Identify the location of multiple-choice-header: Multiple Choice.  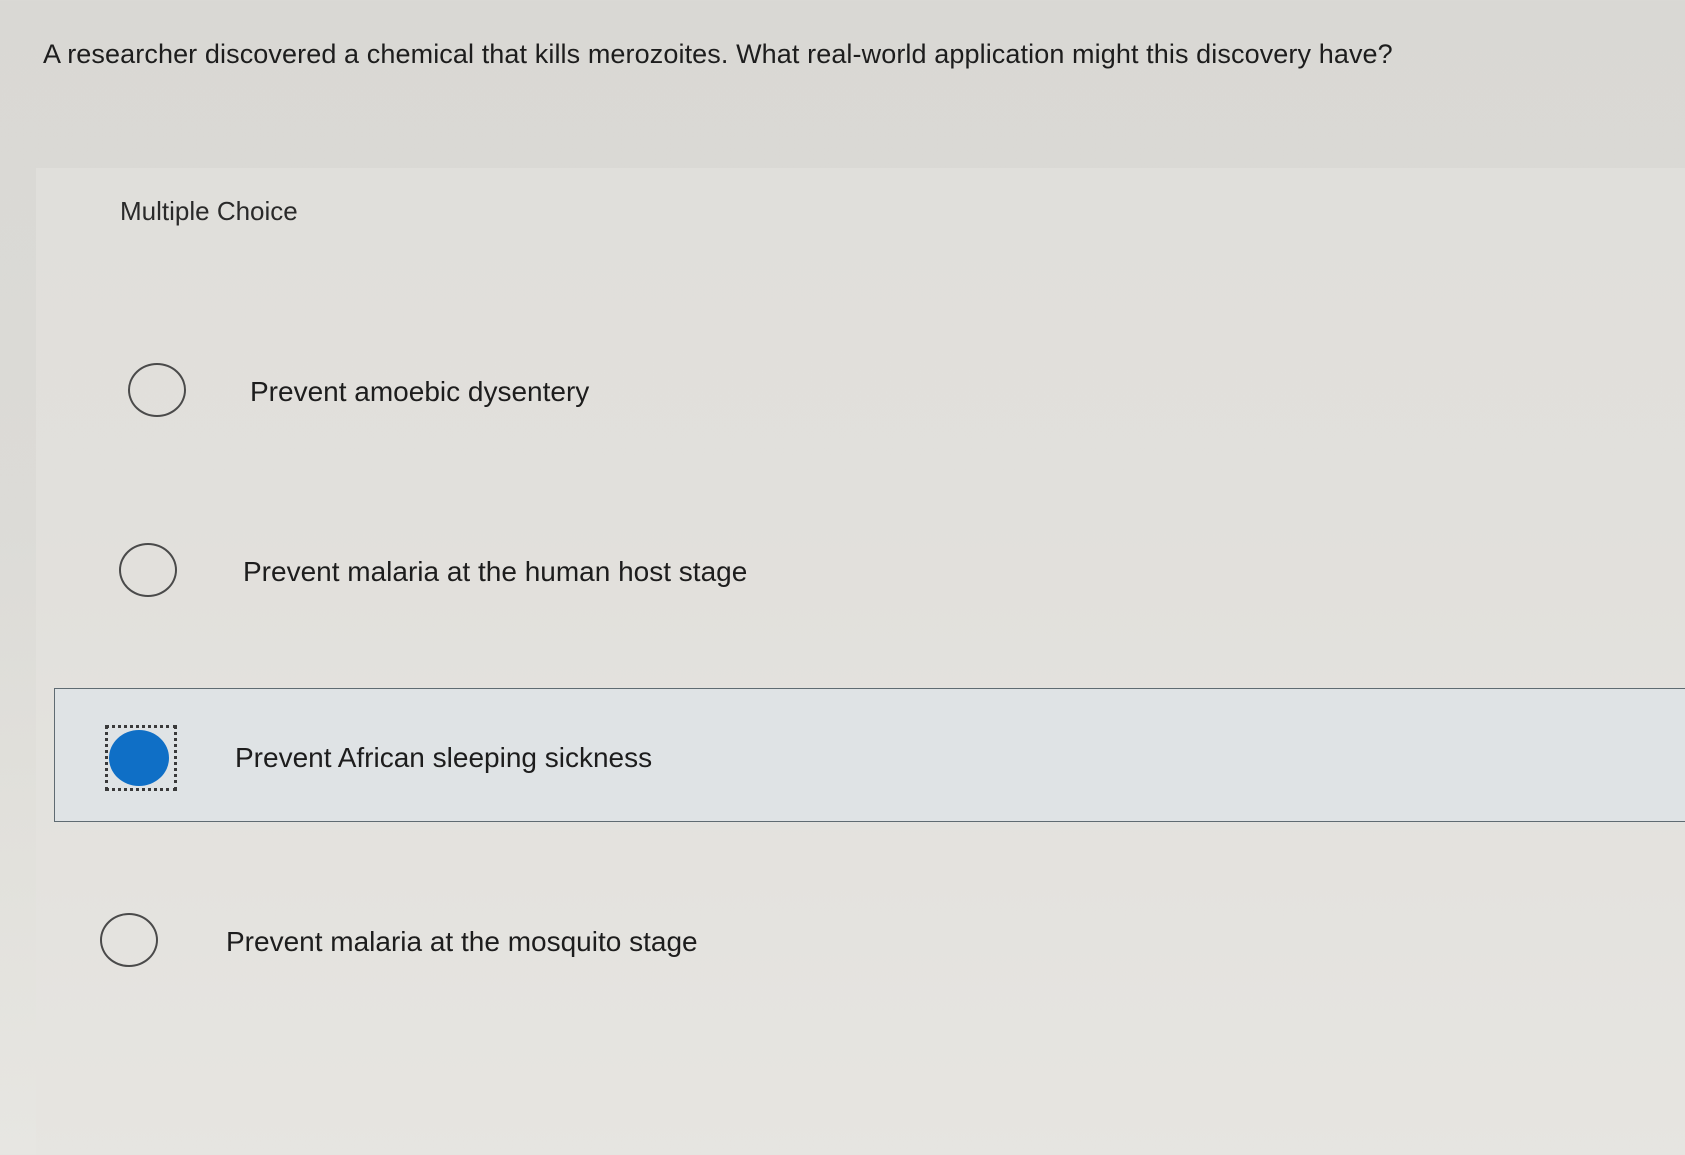
(209, 211).